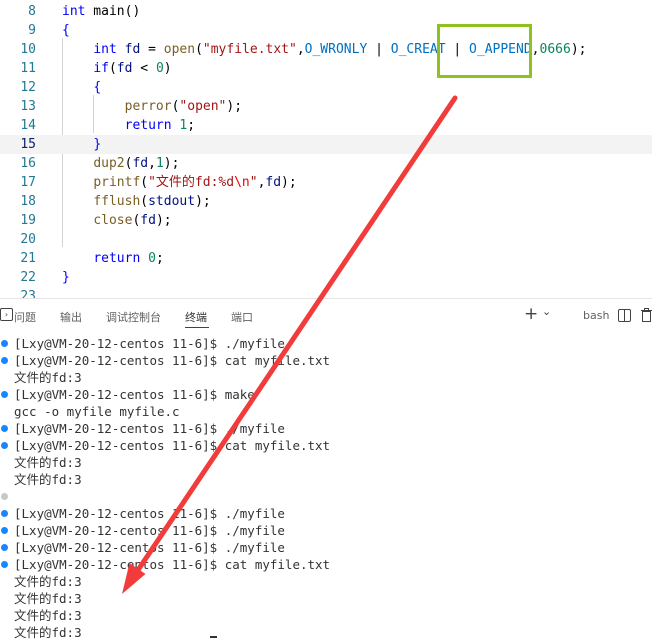 The width and height of the screenshot is (652, 642). I want to click on code-text: close(fd);, so click(116, 220).